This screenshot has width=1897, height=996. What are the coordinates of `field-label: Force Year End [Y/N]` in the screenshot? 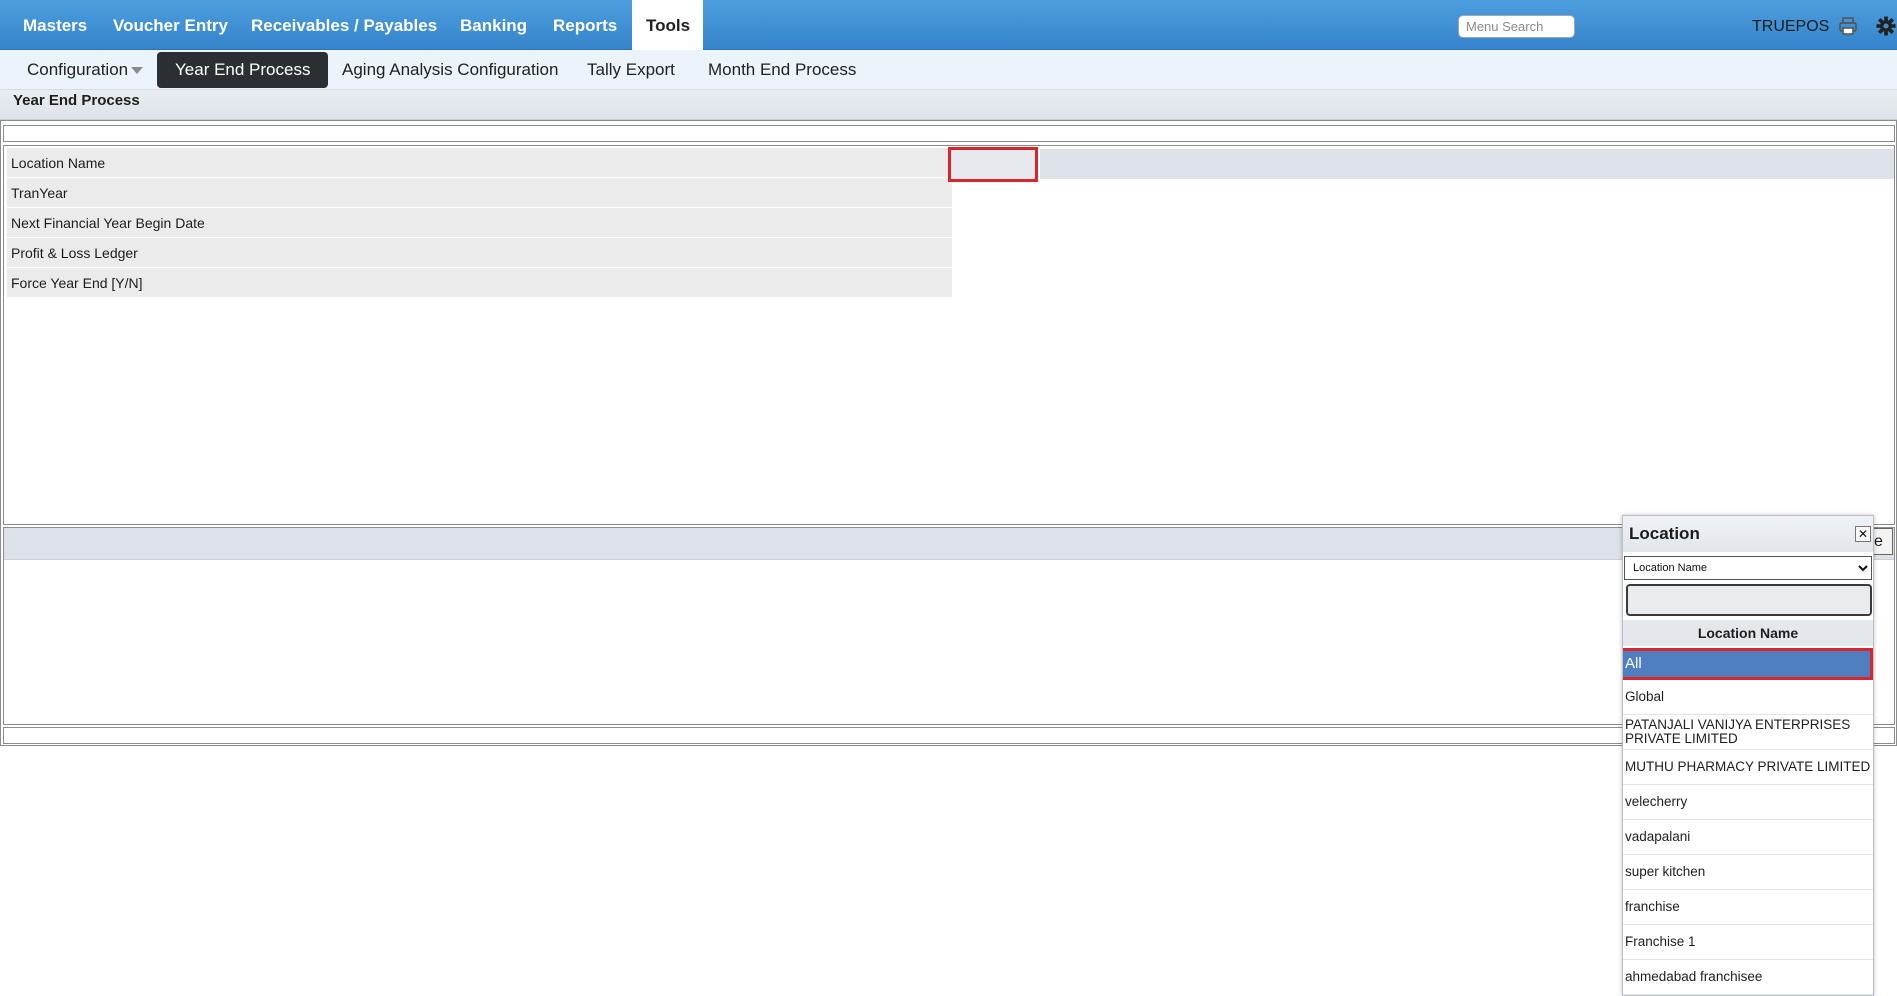 It's located at (77, 283).